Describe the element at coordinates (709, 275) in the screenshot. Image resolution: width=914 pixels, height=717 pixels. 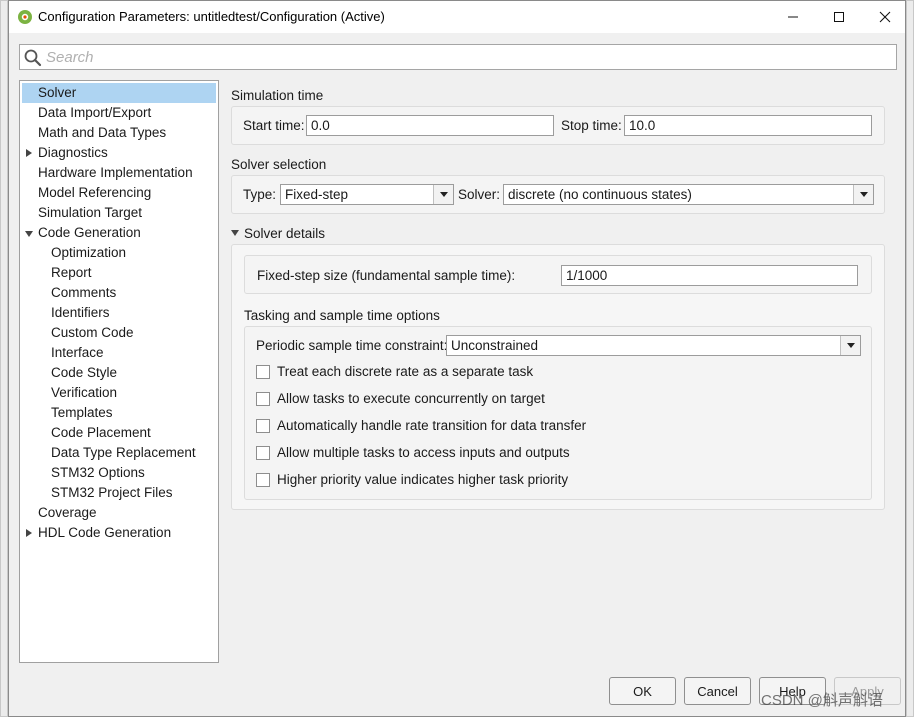
I see `fixed-step-size-input` at that location.